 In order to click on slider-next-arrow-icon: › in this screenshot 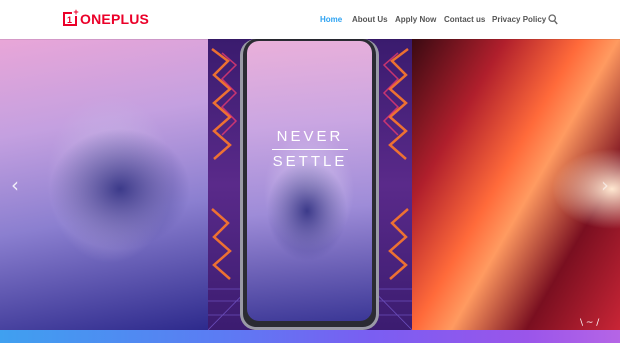, I will do `click(605, 185)`.